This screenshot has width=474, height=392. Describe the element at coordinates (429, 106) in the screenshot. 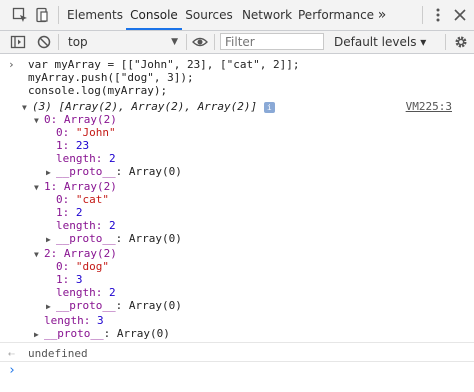

I see `source-link: VM225:3` at that location.